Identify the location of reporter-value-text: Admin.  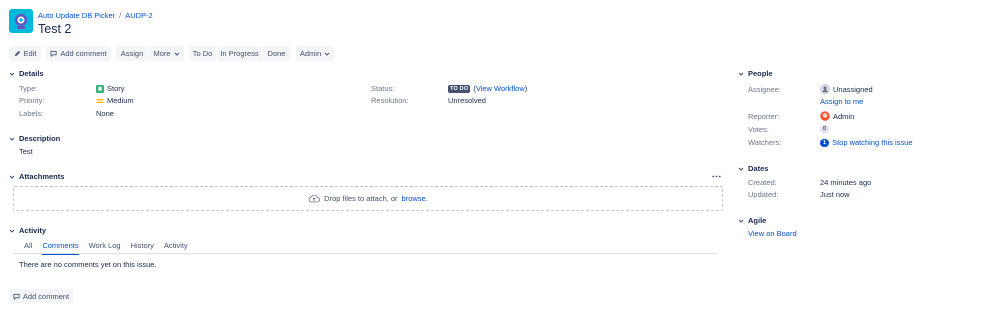
(844, 116).